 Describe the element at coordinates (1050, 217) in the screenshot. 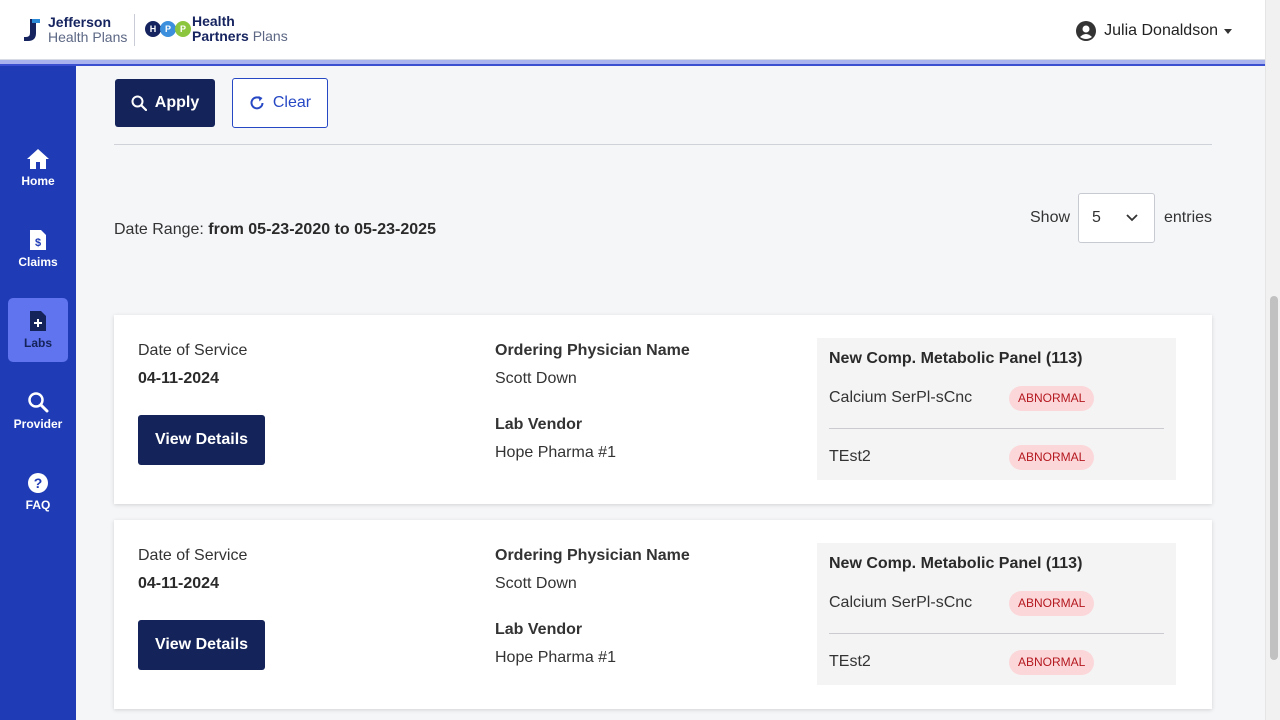

I see `show-label: Show` at that location.